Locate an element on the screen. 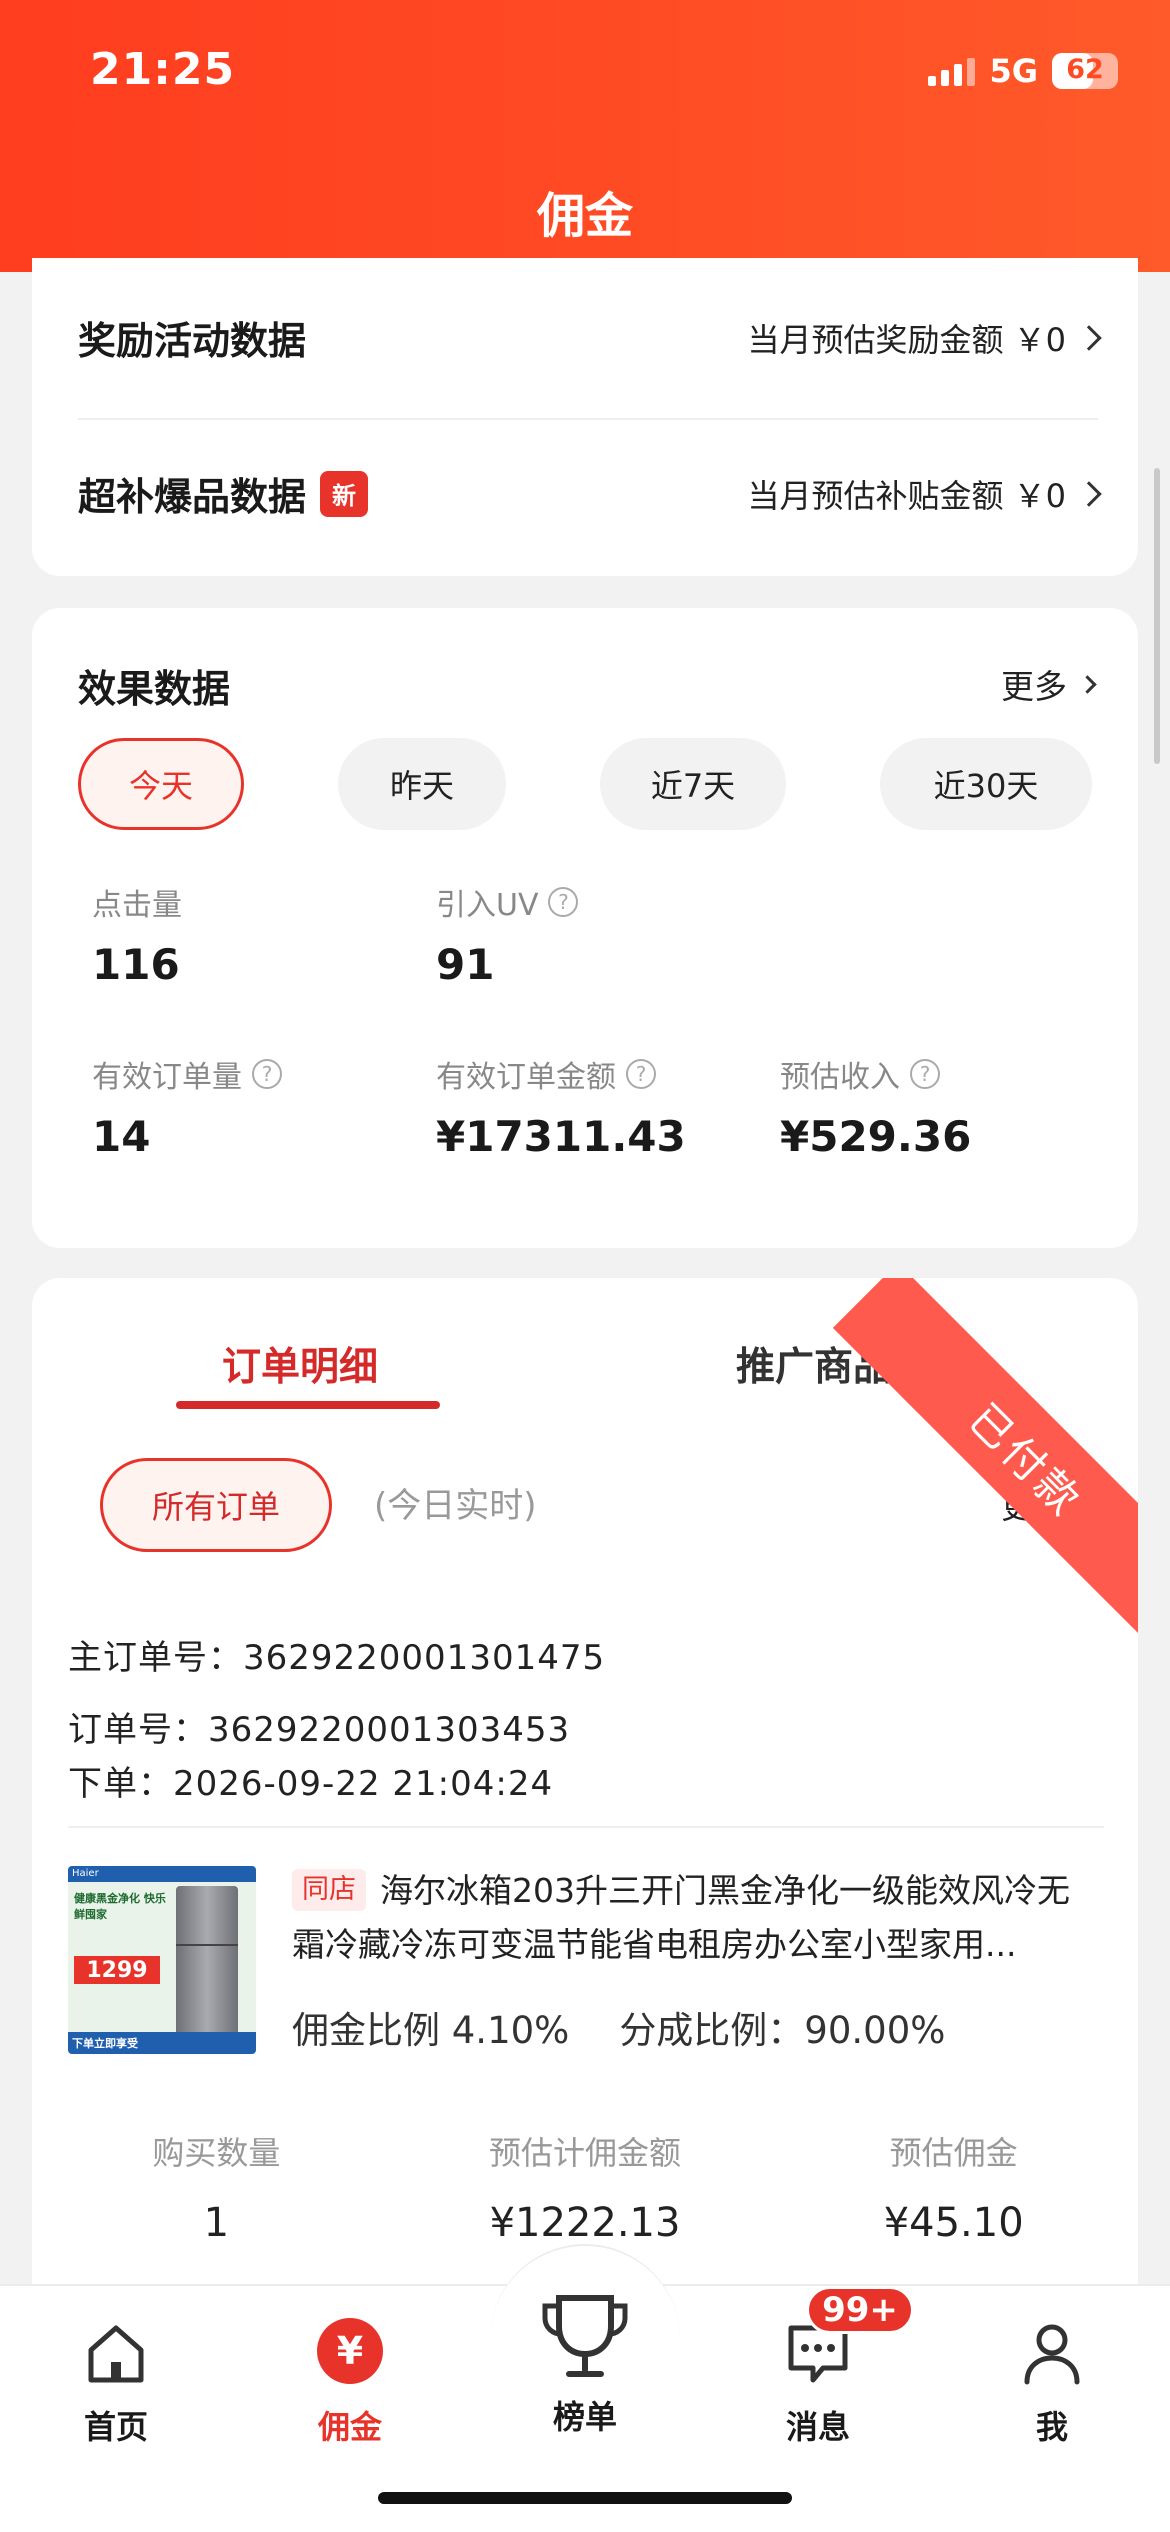 Image resolution: width=1170 pixels, height=2532 pixels. income-label: 预估收入 is located at coordinates (840, 1077).